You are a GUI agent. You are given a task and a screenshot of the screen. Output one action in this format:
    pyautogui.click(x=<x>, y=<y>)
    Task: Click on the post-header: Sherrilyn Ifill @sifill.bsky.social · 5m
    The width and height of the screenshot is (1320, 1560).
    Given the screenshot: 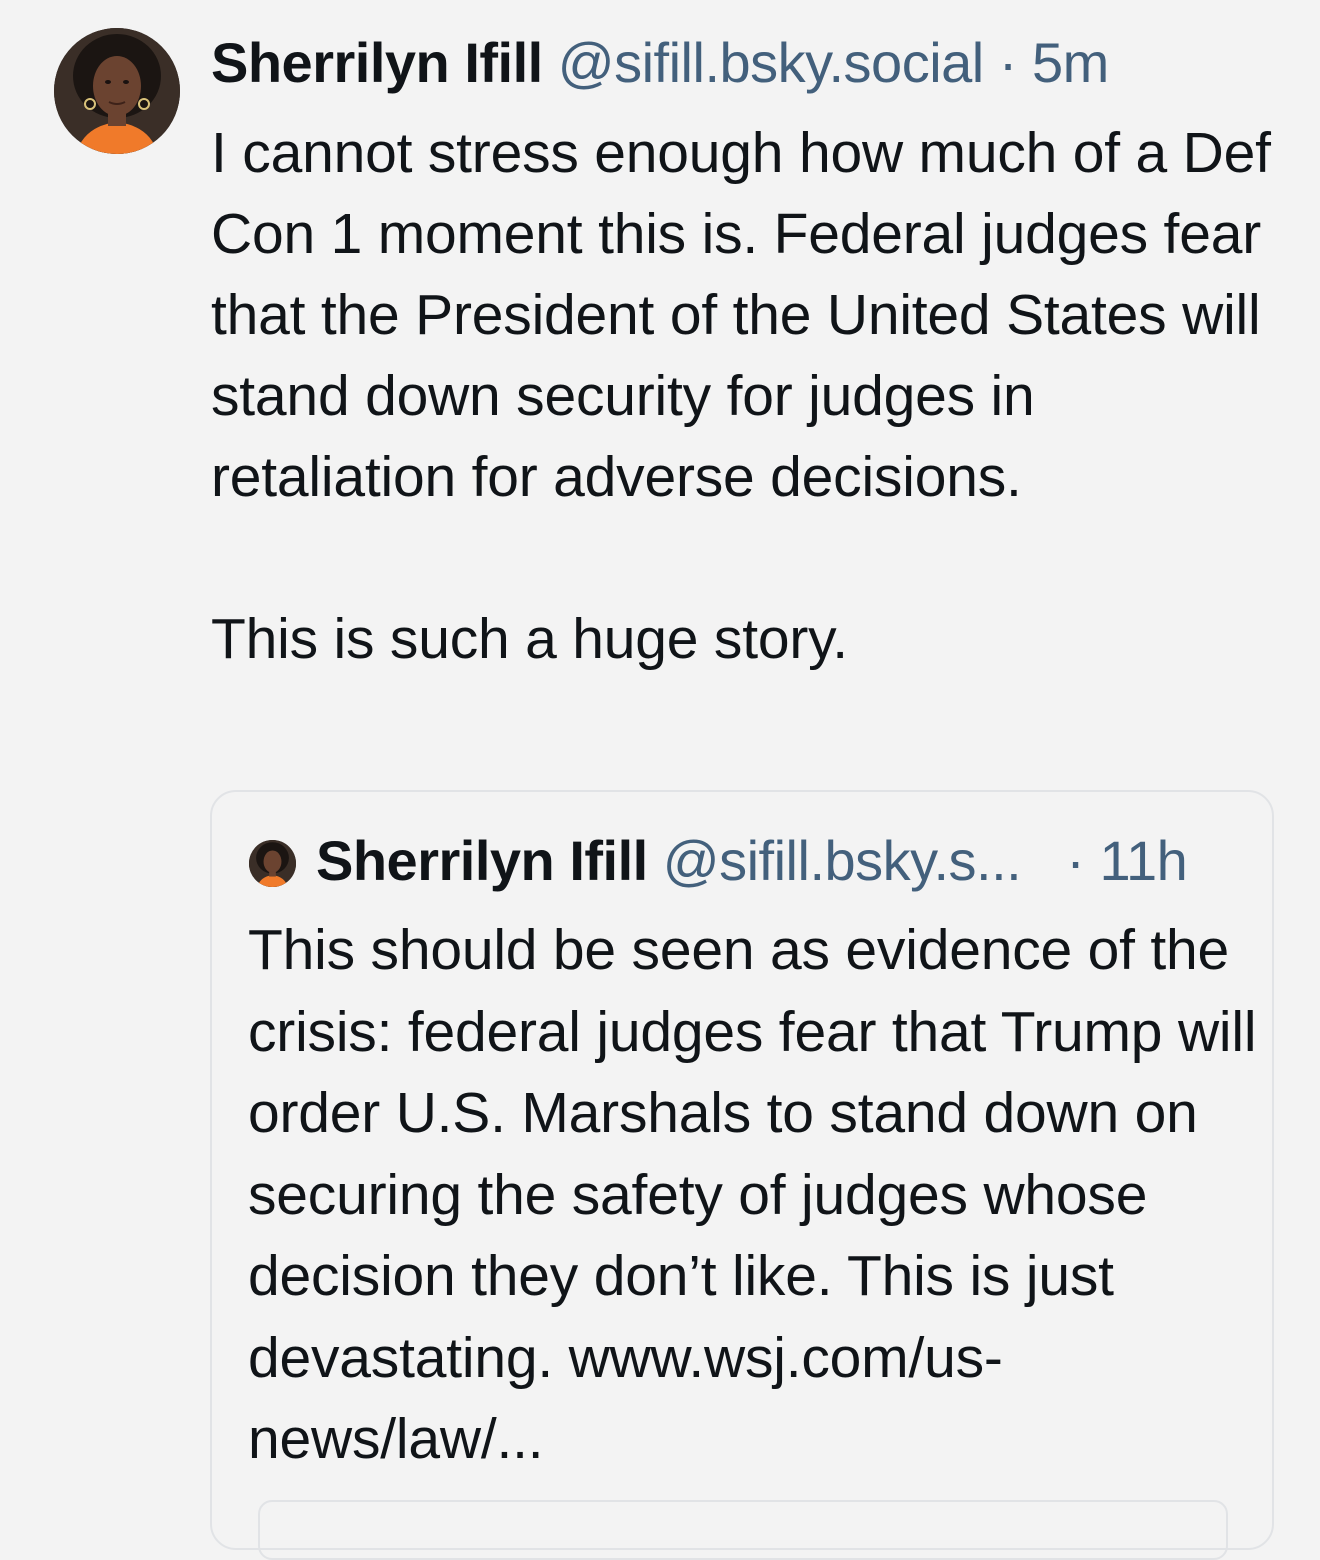 What is the action you would take?
    pyautogui.click(x=660, y=63)
    